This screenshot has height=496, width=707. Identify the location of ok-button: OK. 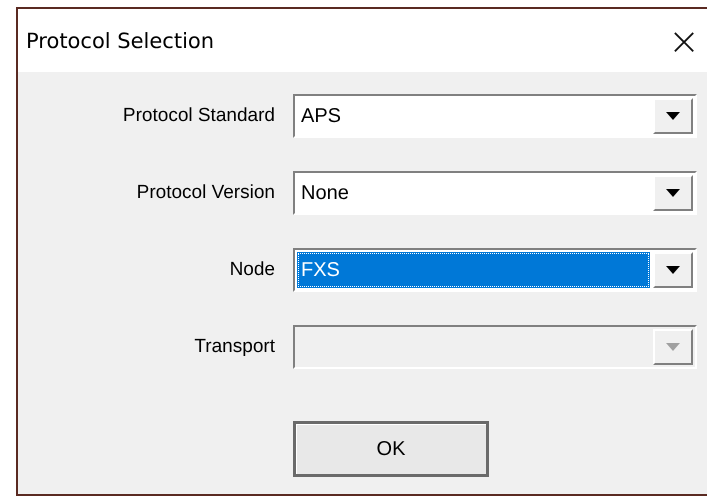
(391, 449).